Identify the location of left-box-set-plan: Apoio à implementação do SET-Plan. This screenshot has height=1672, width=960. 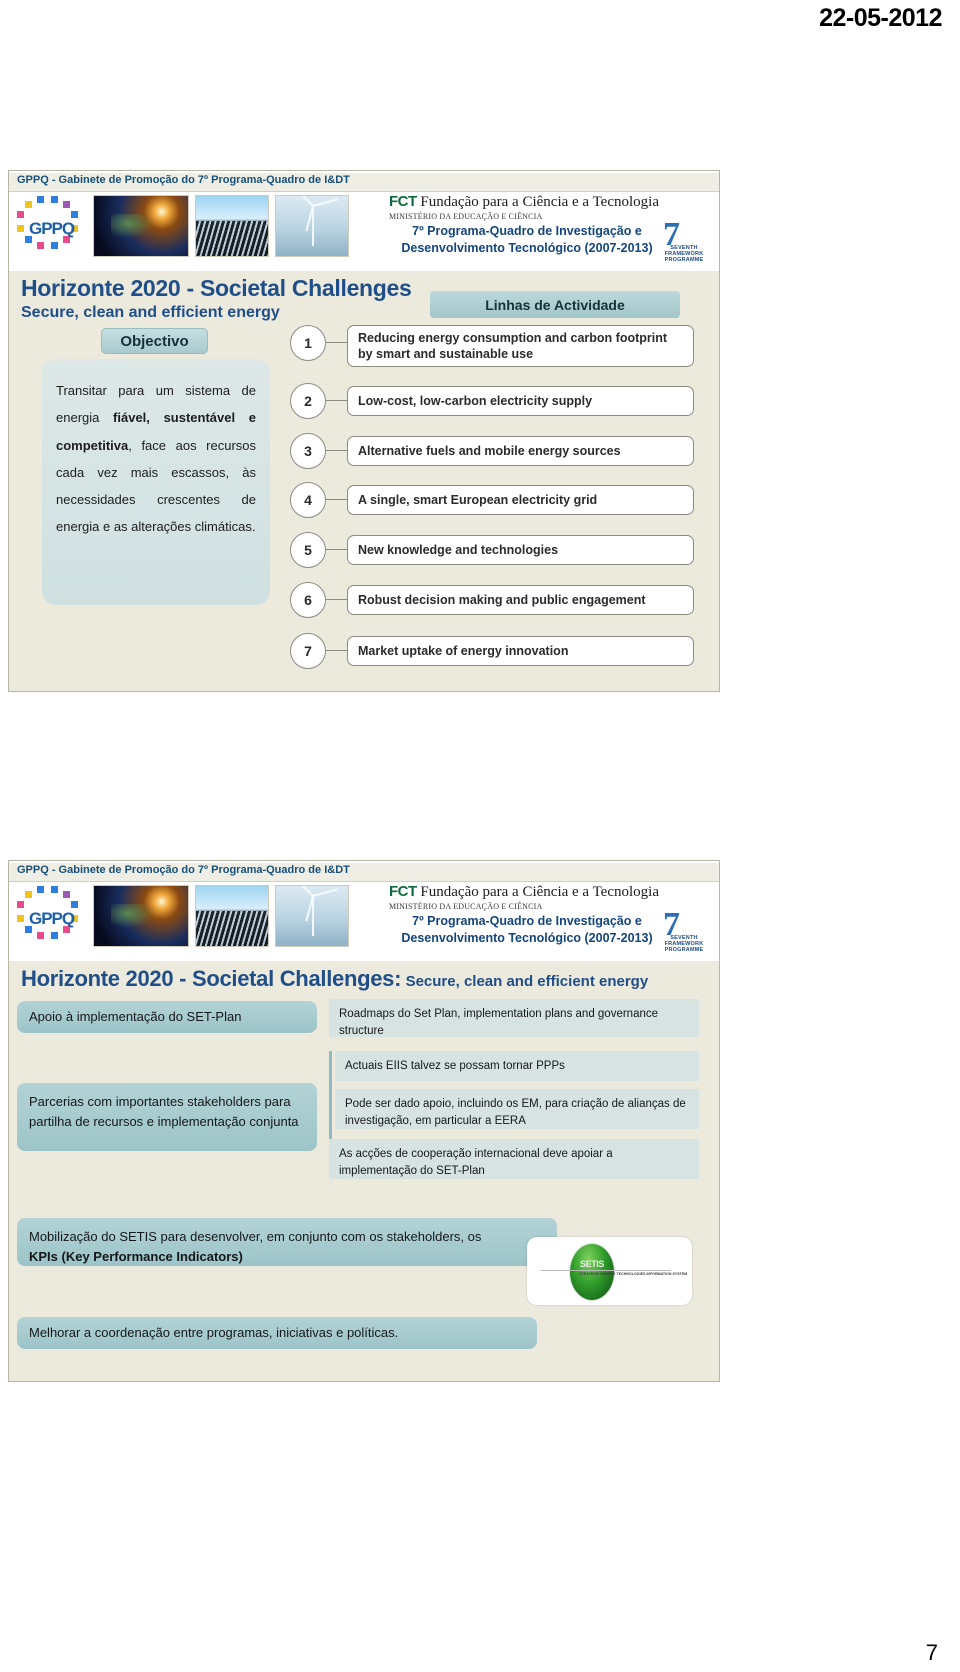
(167, 1017).